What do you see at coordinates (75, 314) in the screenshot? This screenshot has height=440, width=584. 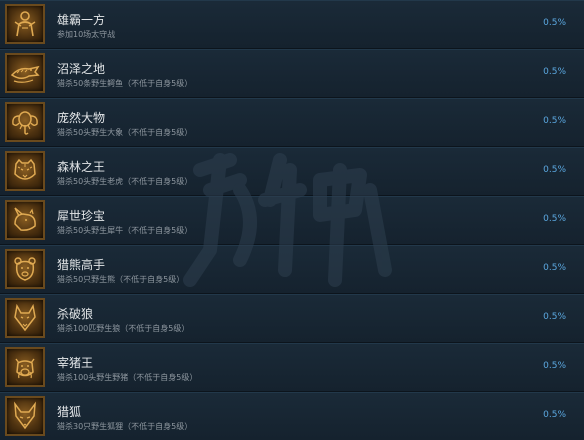 I see `achievement-title: 杀破狼` at bounding box center [75, 314].